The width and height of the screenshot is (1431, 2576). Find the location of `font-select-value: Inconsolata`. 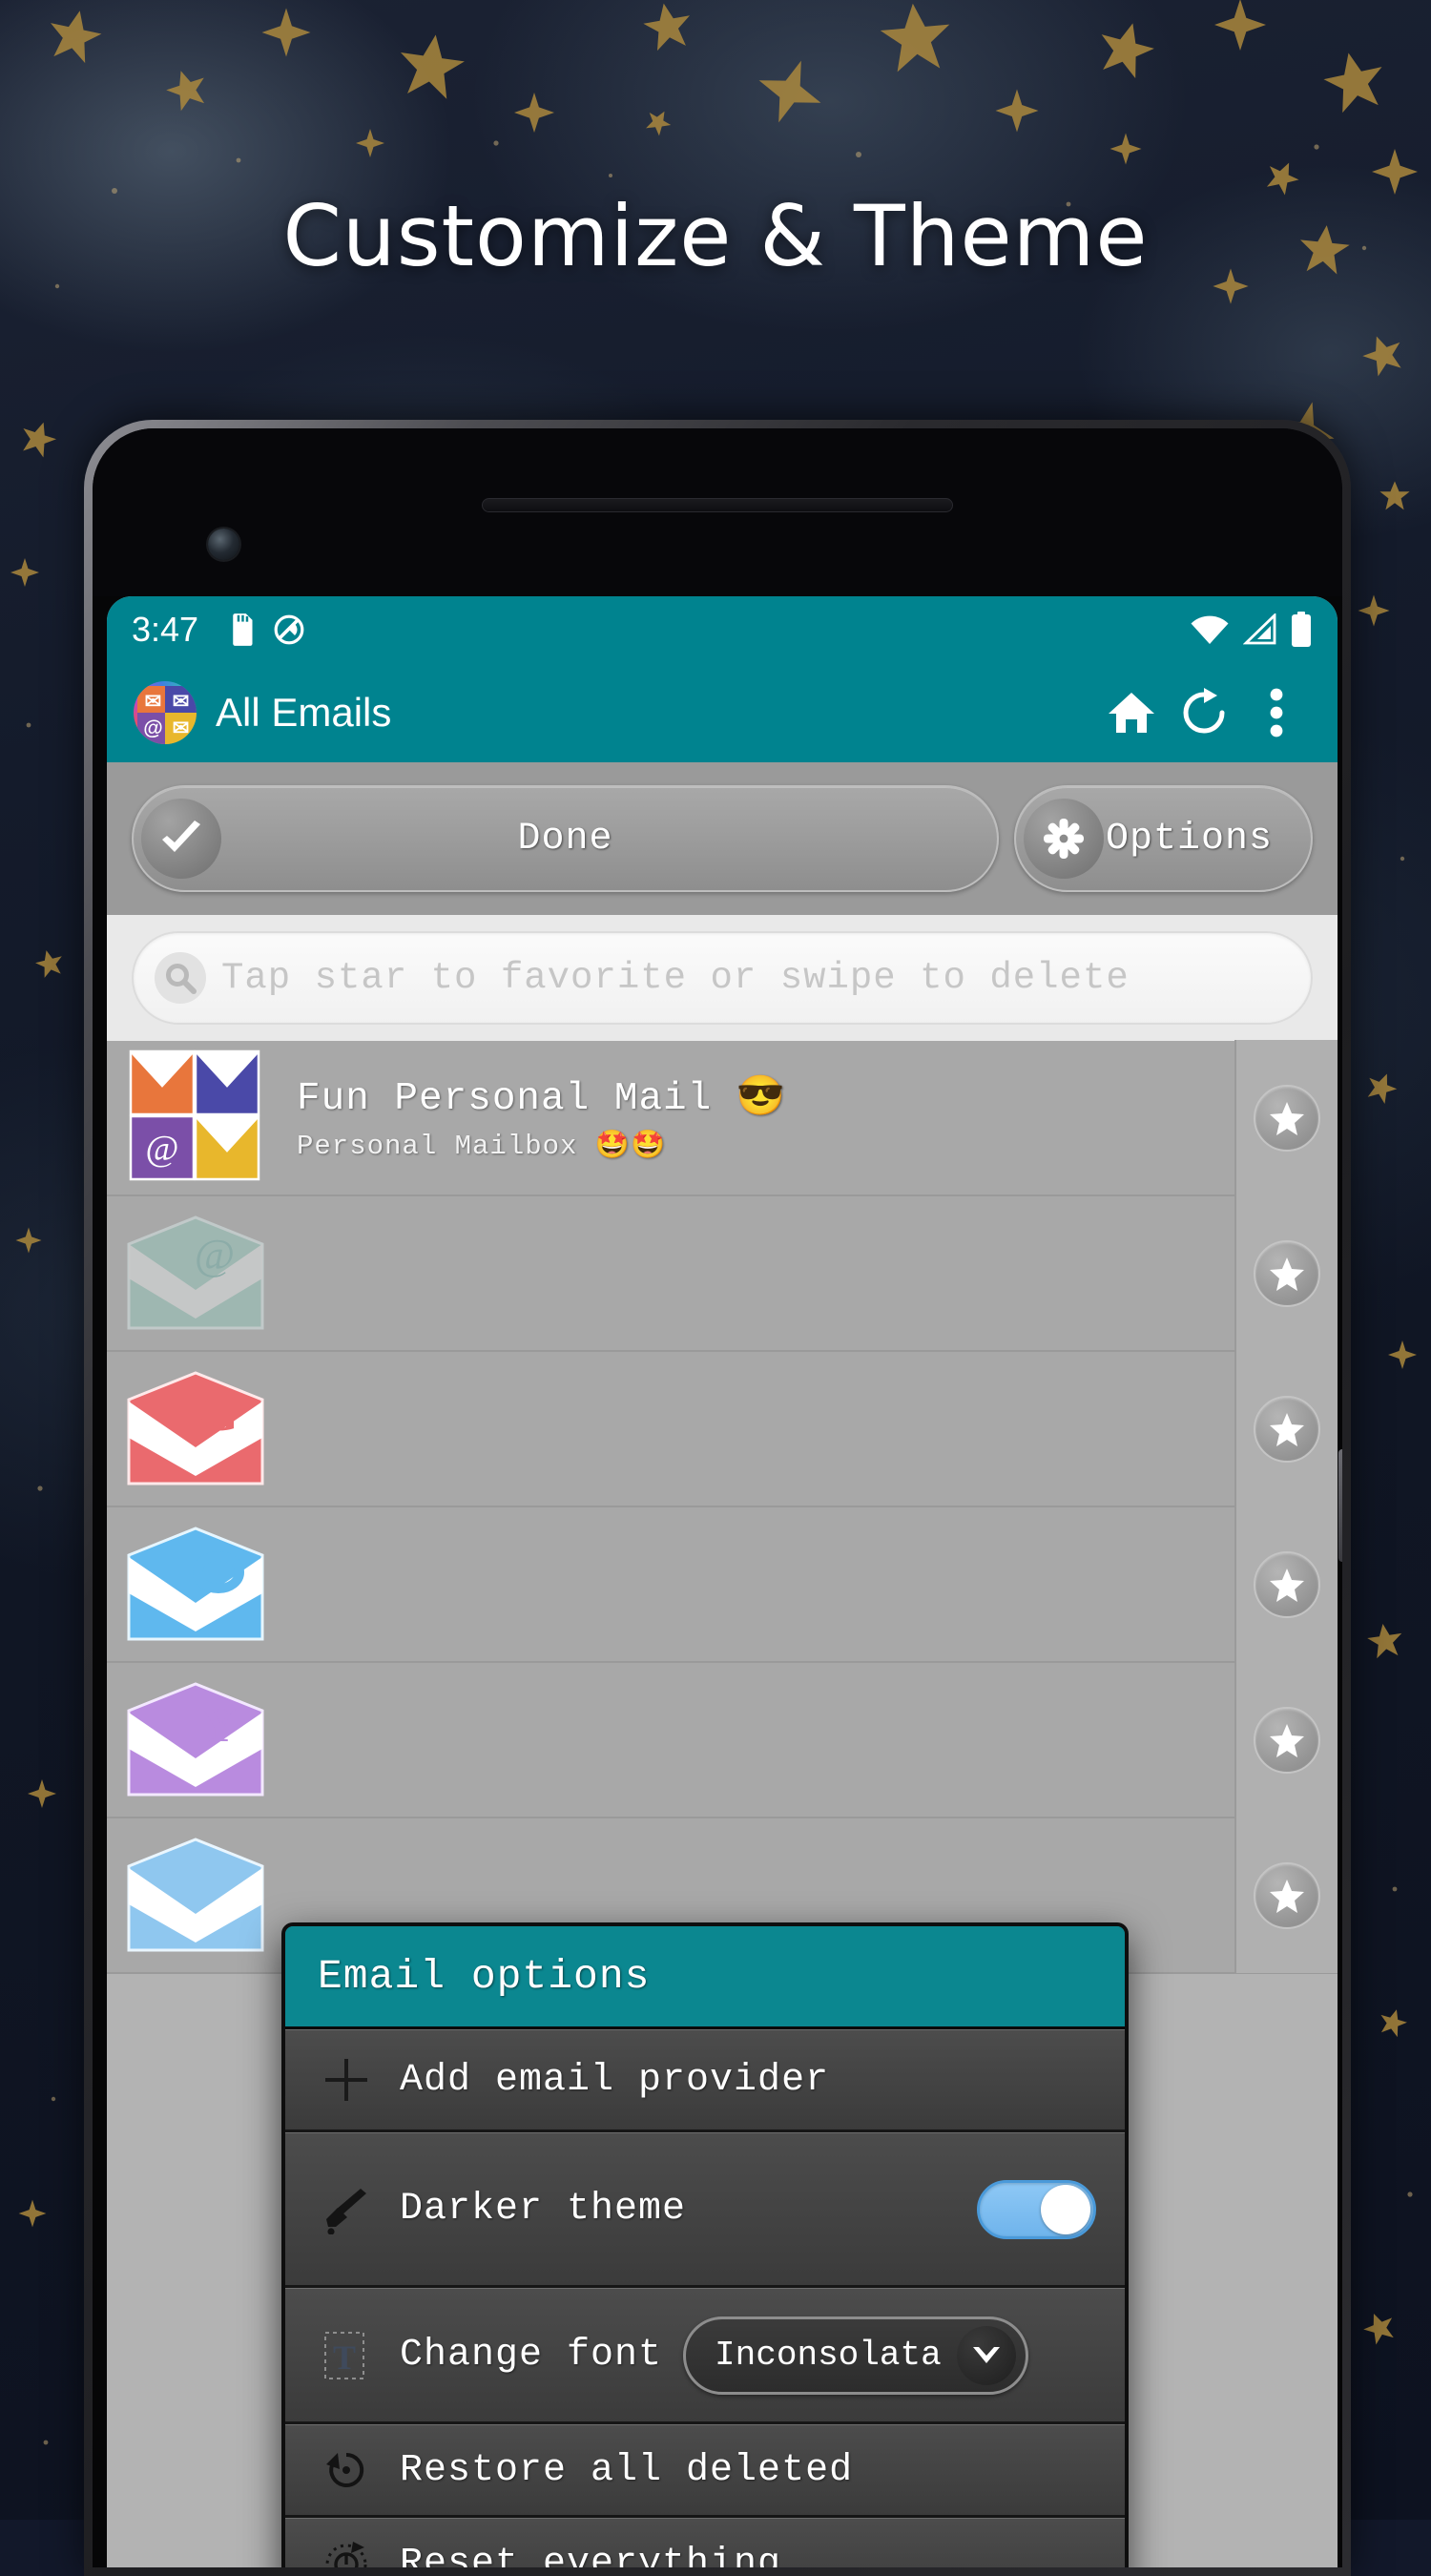

font-select-value: Inconsolata is located at coordinates (828, 2355).